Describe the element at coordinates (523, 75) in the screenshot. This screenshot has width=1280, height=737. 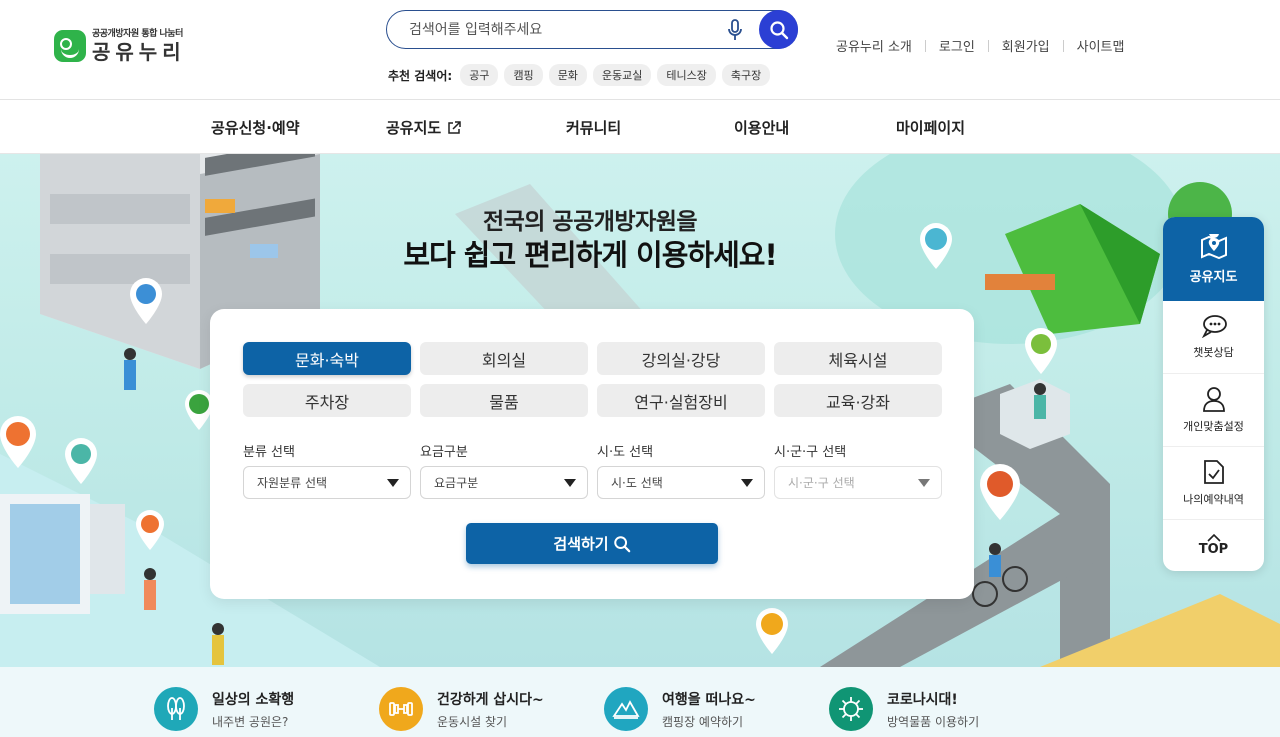
I see `keyword-tag: 캠핑` at that location.